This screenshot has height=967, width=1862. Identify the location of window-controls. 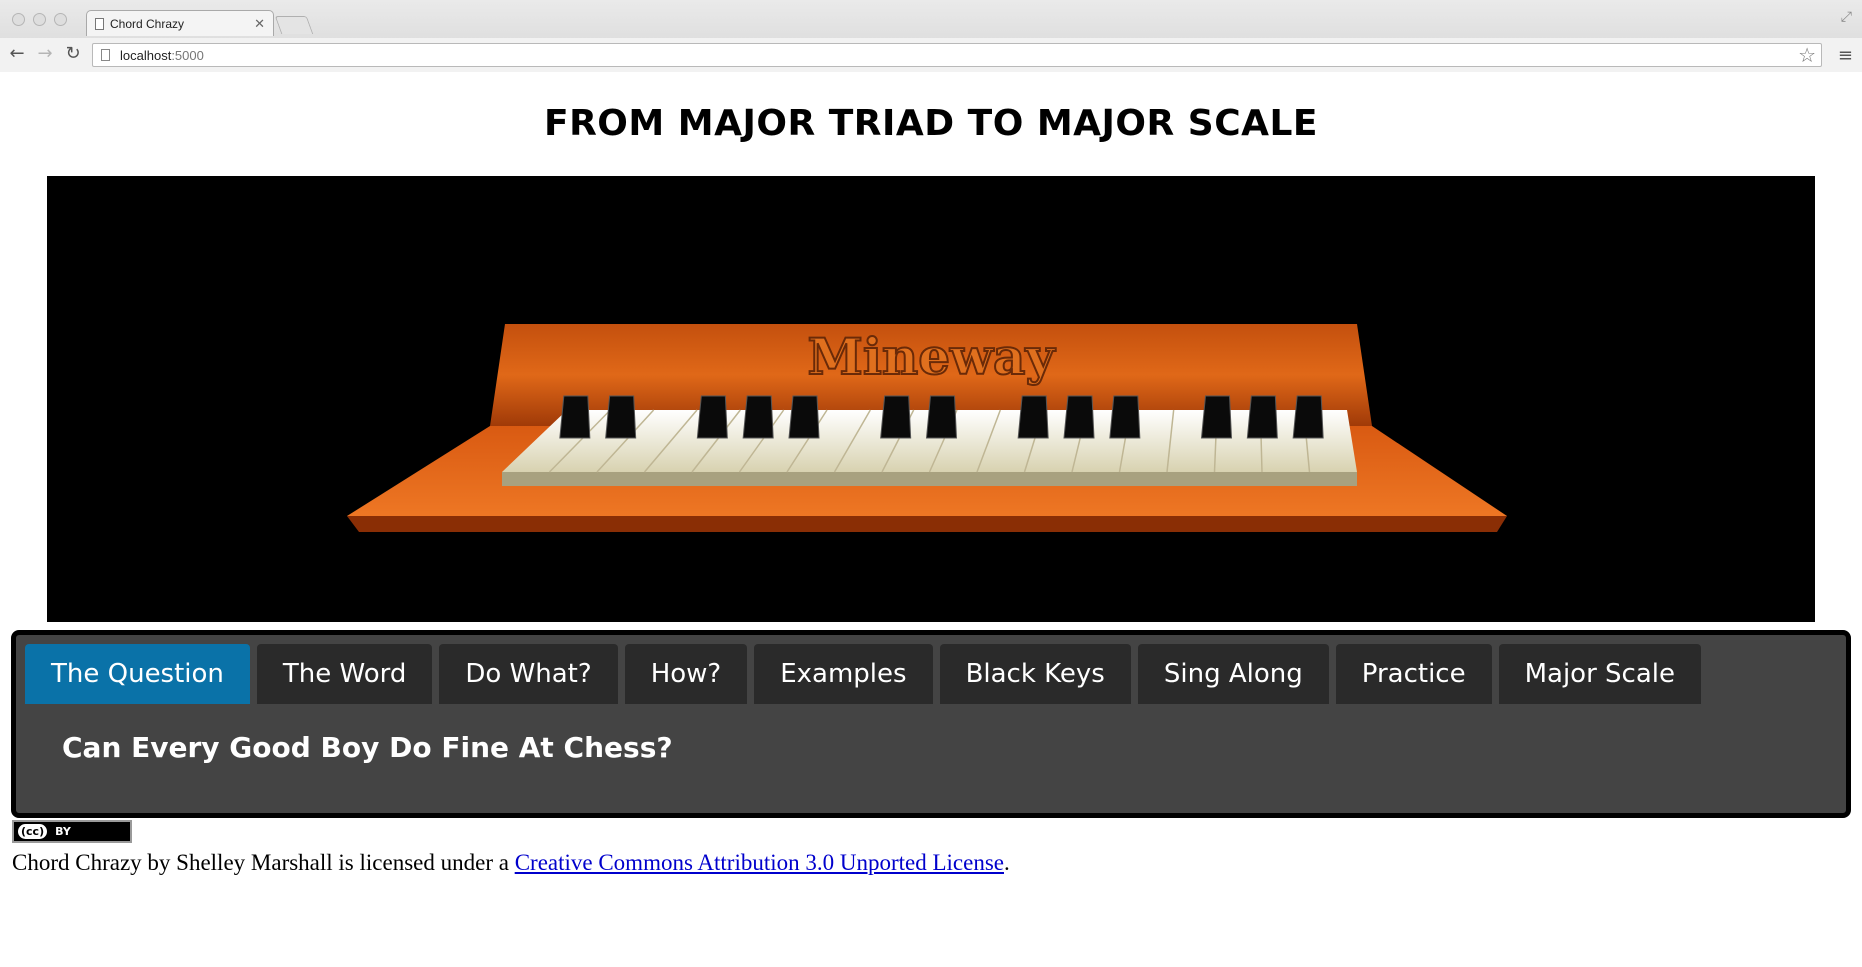
(39, 19).